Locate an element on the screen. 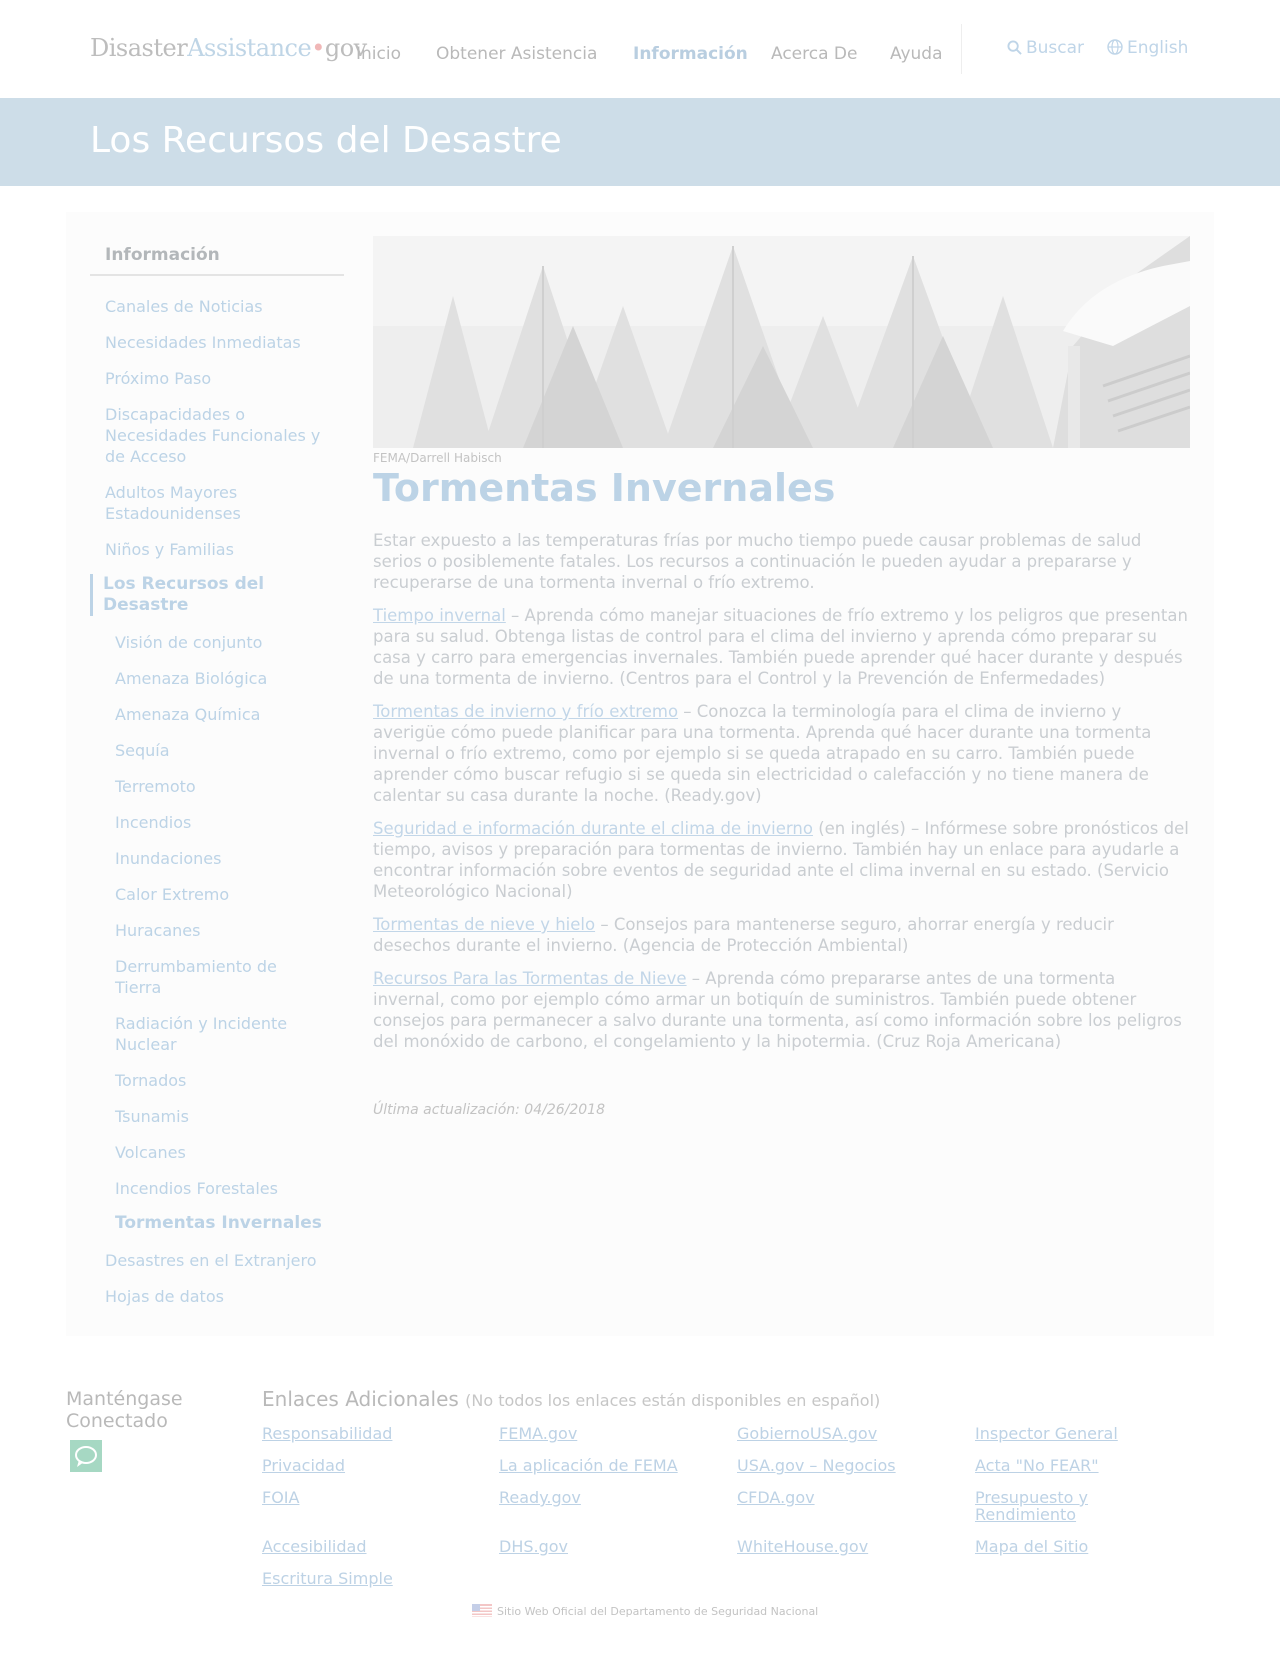  sidebar-subitem-sequia: Sequía is located at coordinates (222, 750).